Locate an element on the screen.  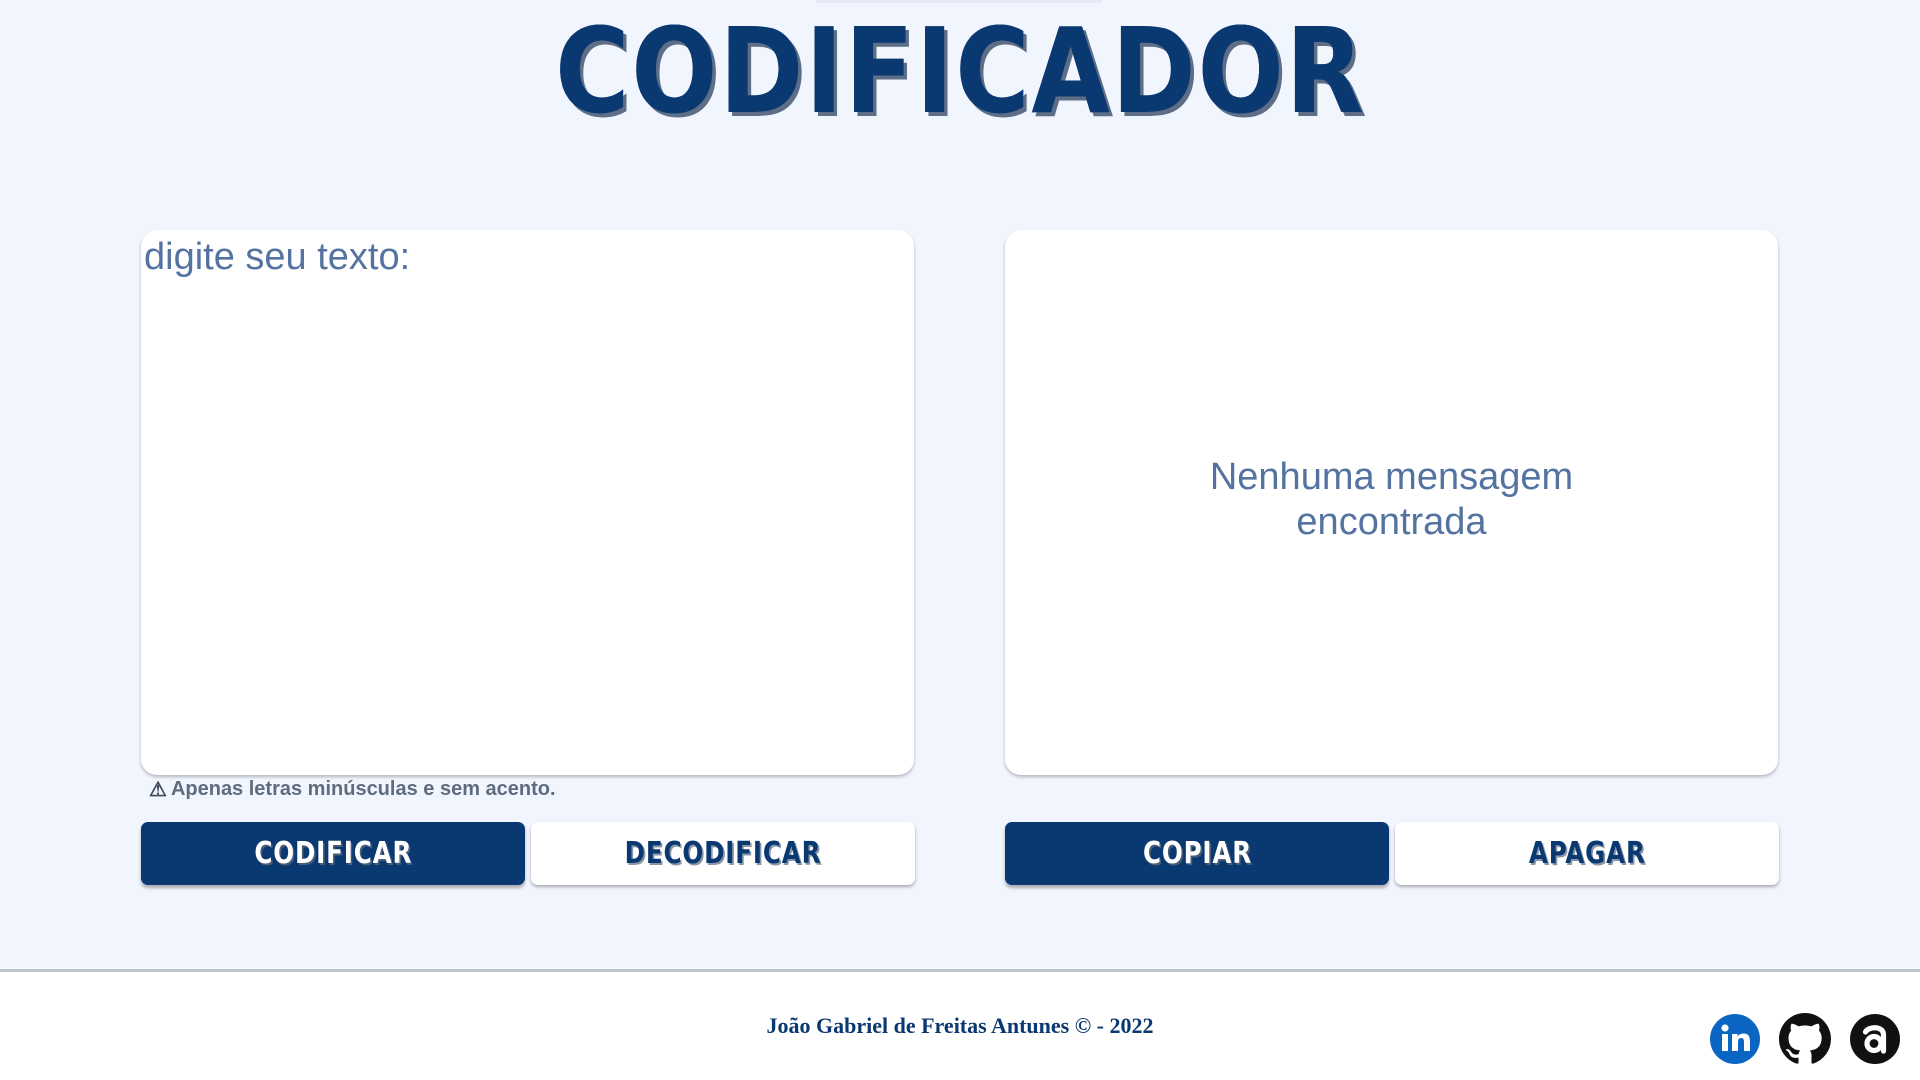
empty-message-line-2: encontrada is located at coordinates (1391, 522).